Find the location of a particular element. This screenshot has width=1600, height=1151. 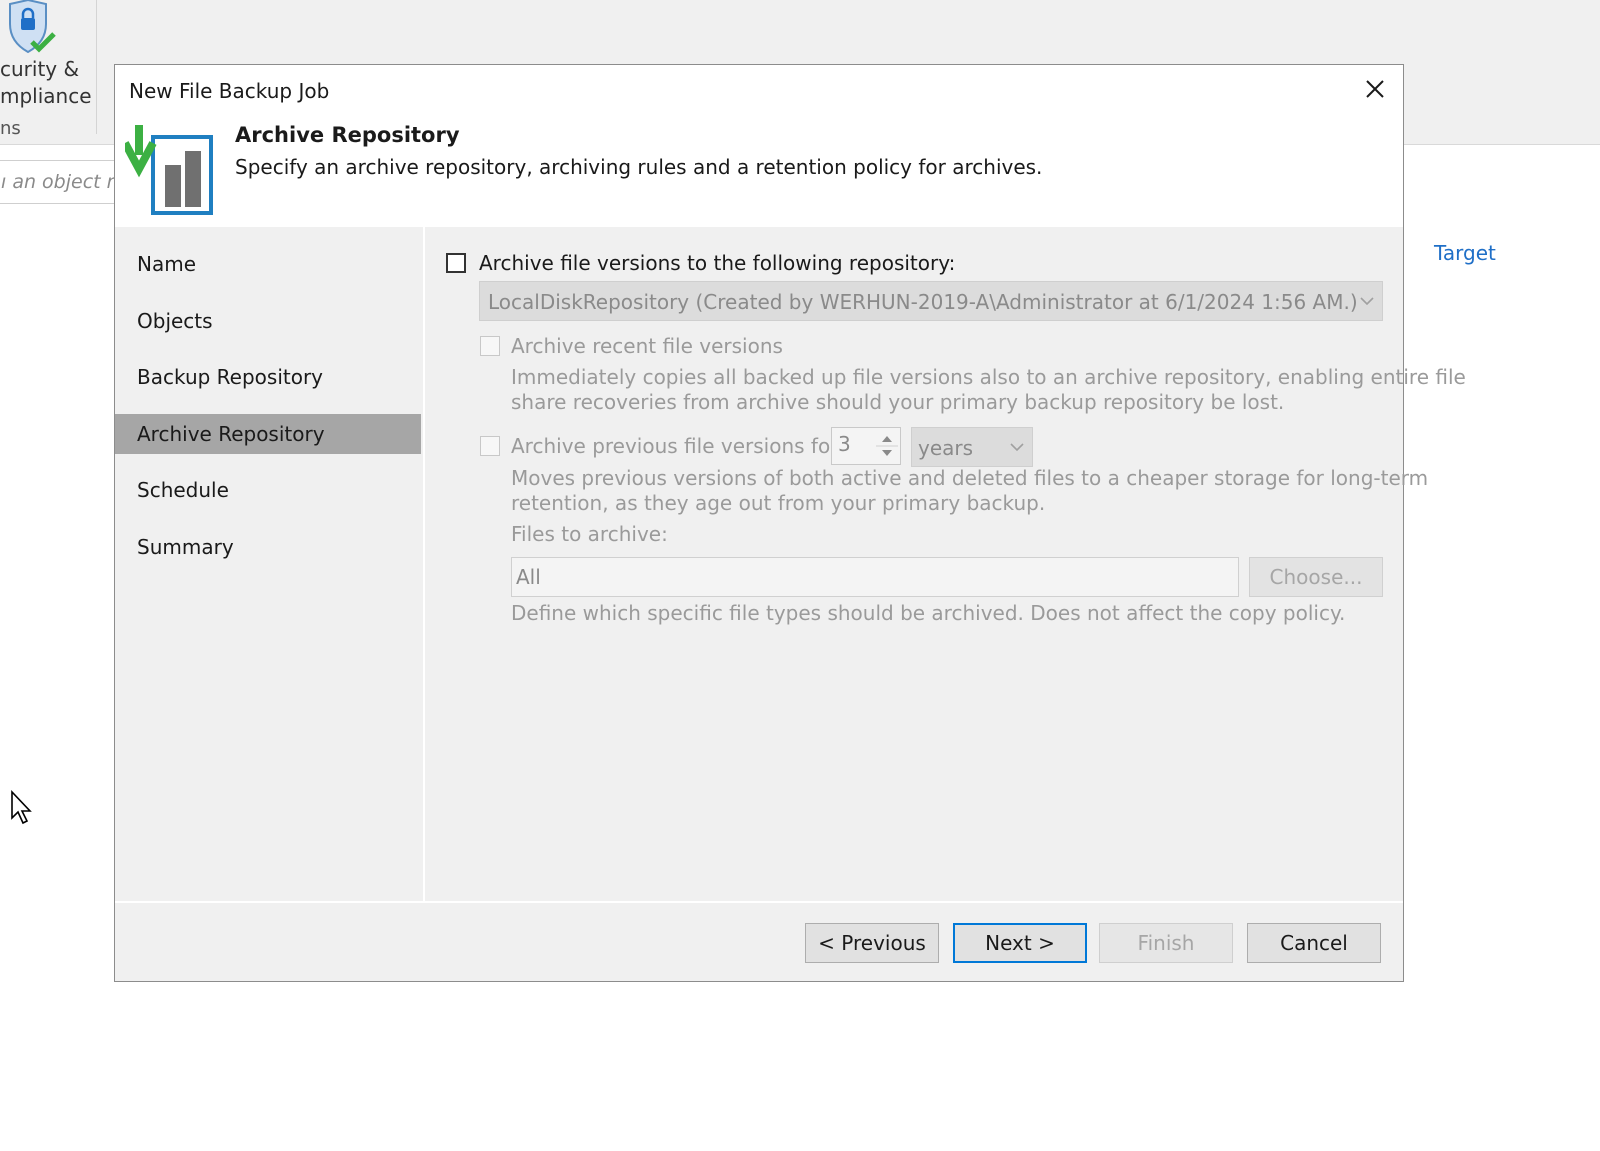

retention-unit-value: years is located at coordinates (946, 448).